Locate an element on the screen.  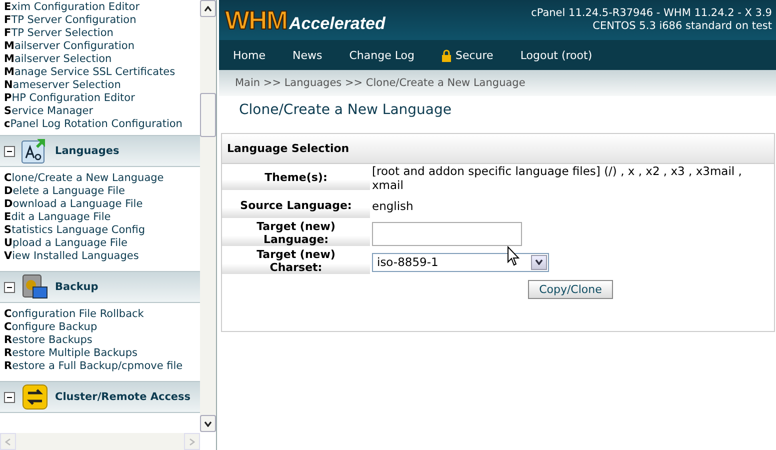
sidebar-link: Restore a Full Backup/cpmove file is located at coordinates (95, 366).